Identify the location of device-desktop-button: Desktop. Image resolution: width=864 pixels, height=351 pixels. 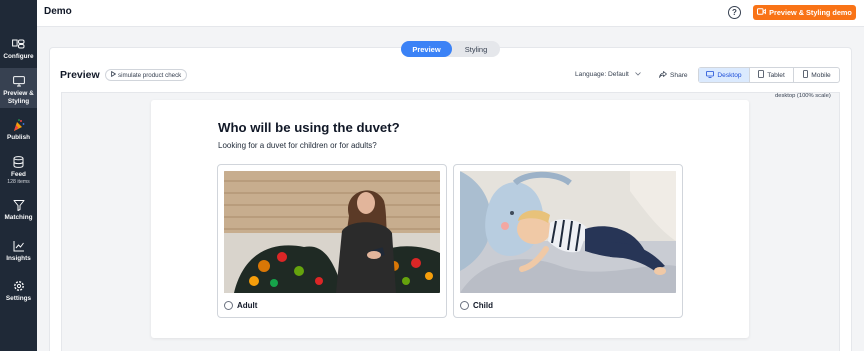
(724, 75).